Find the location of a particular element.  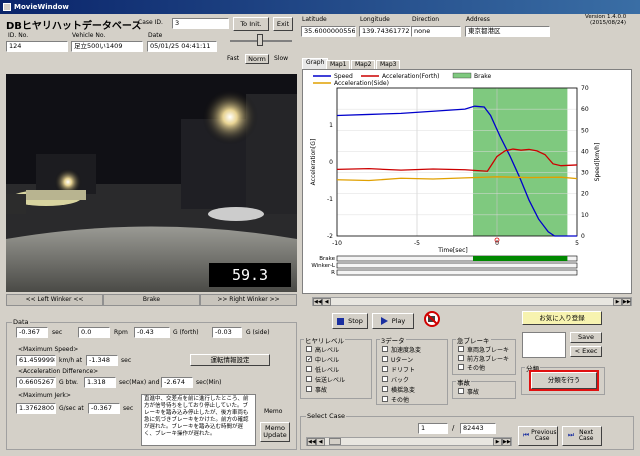

tab-map3: Map3 is located at coordinates (388, 64).